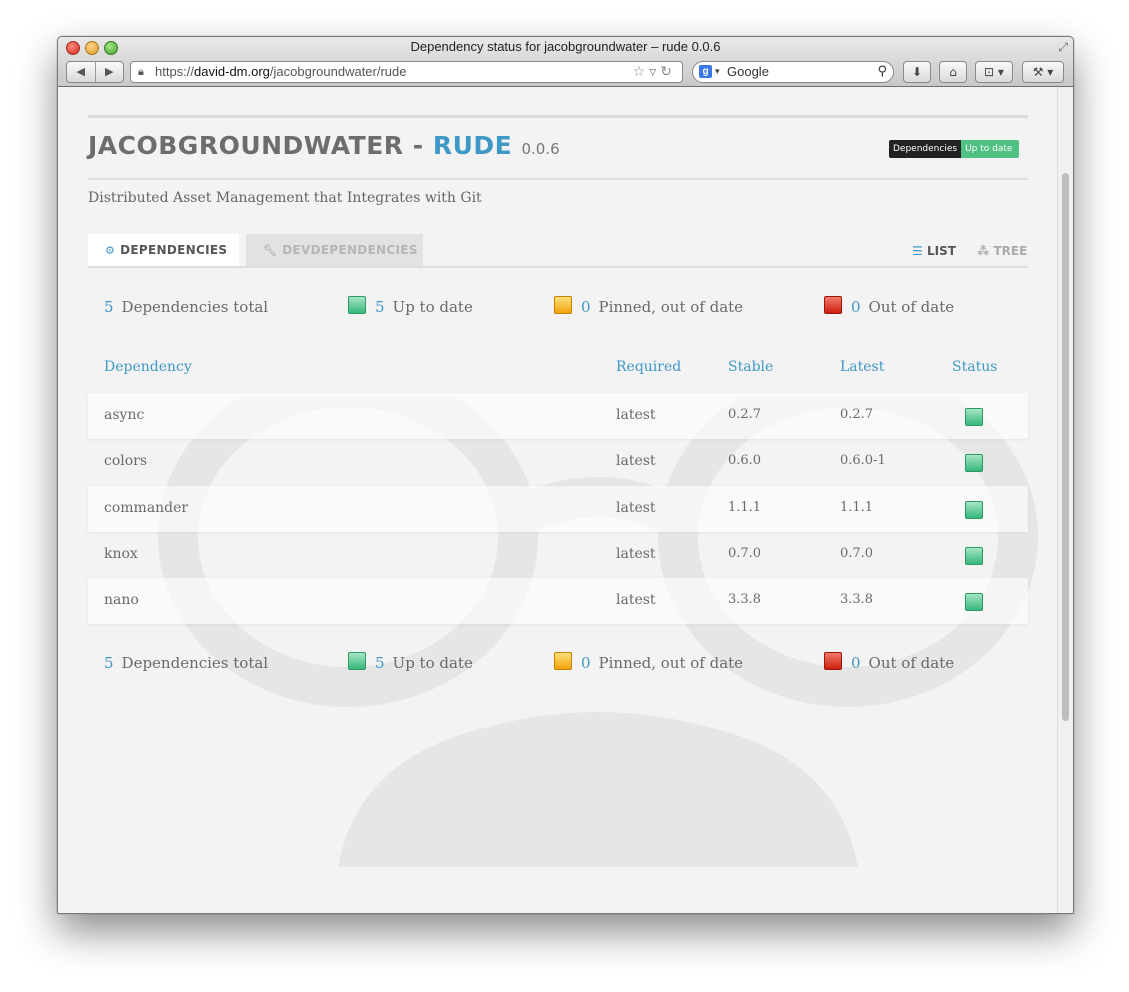 The width and height of the screenshot is (1129, 992). What do you see at coordinates (124, 415) in the screenshot?
I see `dependency-name: async` at bounding box center [124, 415].